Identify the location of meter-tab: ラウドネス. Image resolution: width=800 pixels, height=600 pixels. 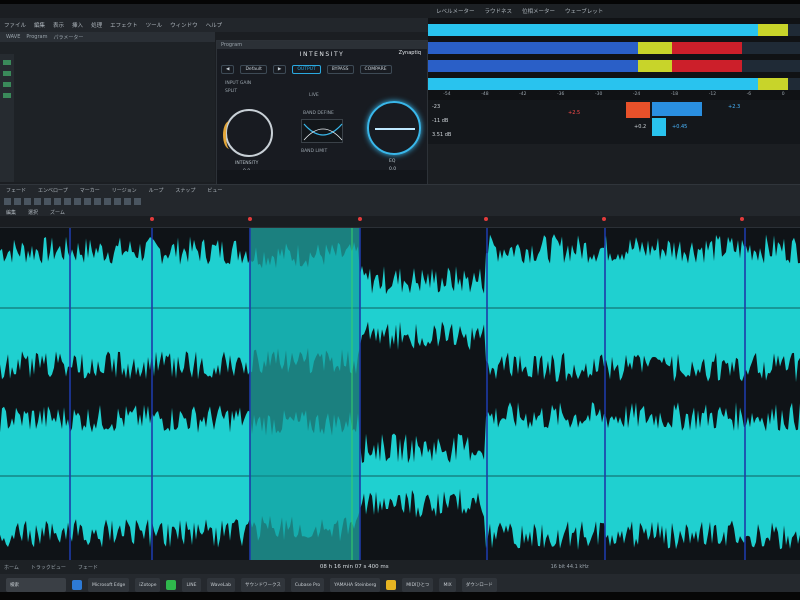
(499, 11).